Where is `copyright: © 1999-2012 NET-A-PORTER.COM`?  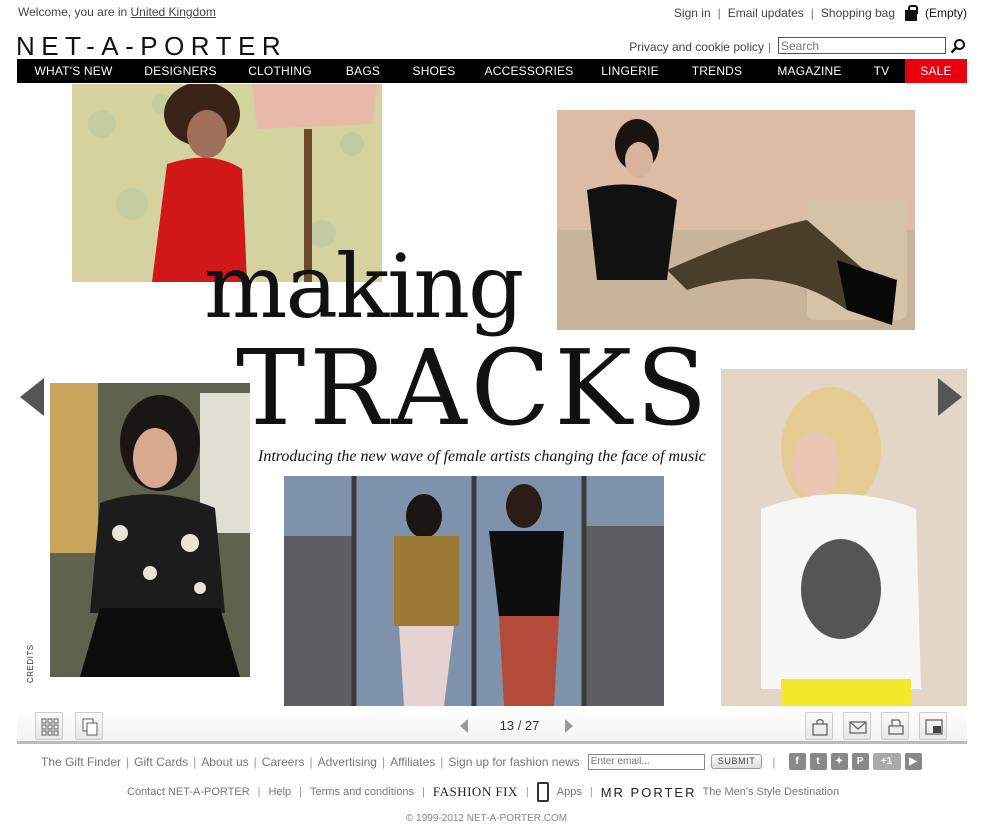
copyright: © 1999-2012 NET-A-PORTER.COM is located at coordinates (487, 818).